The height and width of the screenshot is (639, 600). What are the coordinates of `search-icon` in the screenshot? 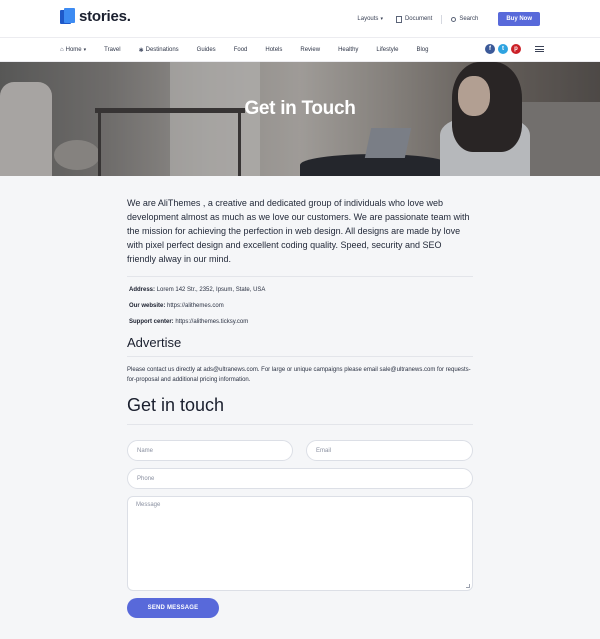 It's located at (454, 19).